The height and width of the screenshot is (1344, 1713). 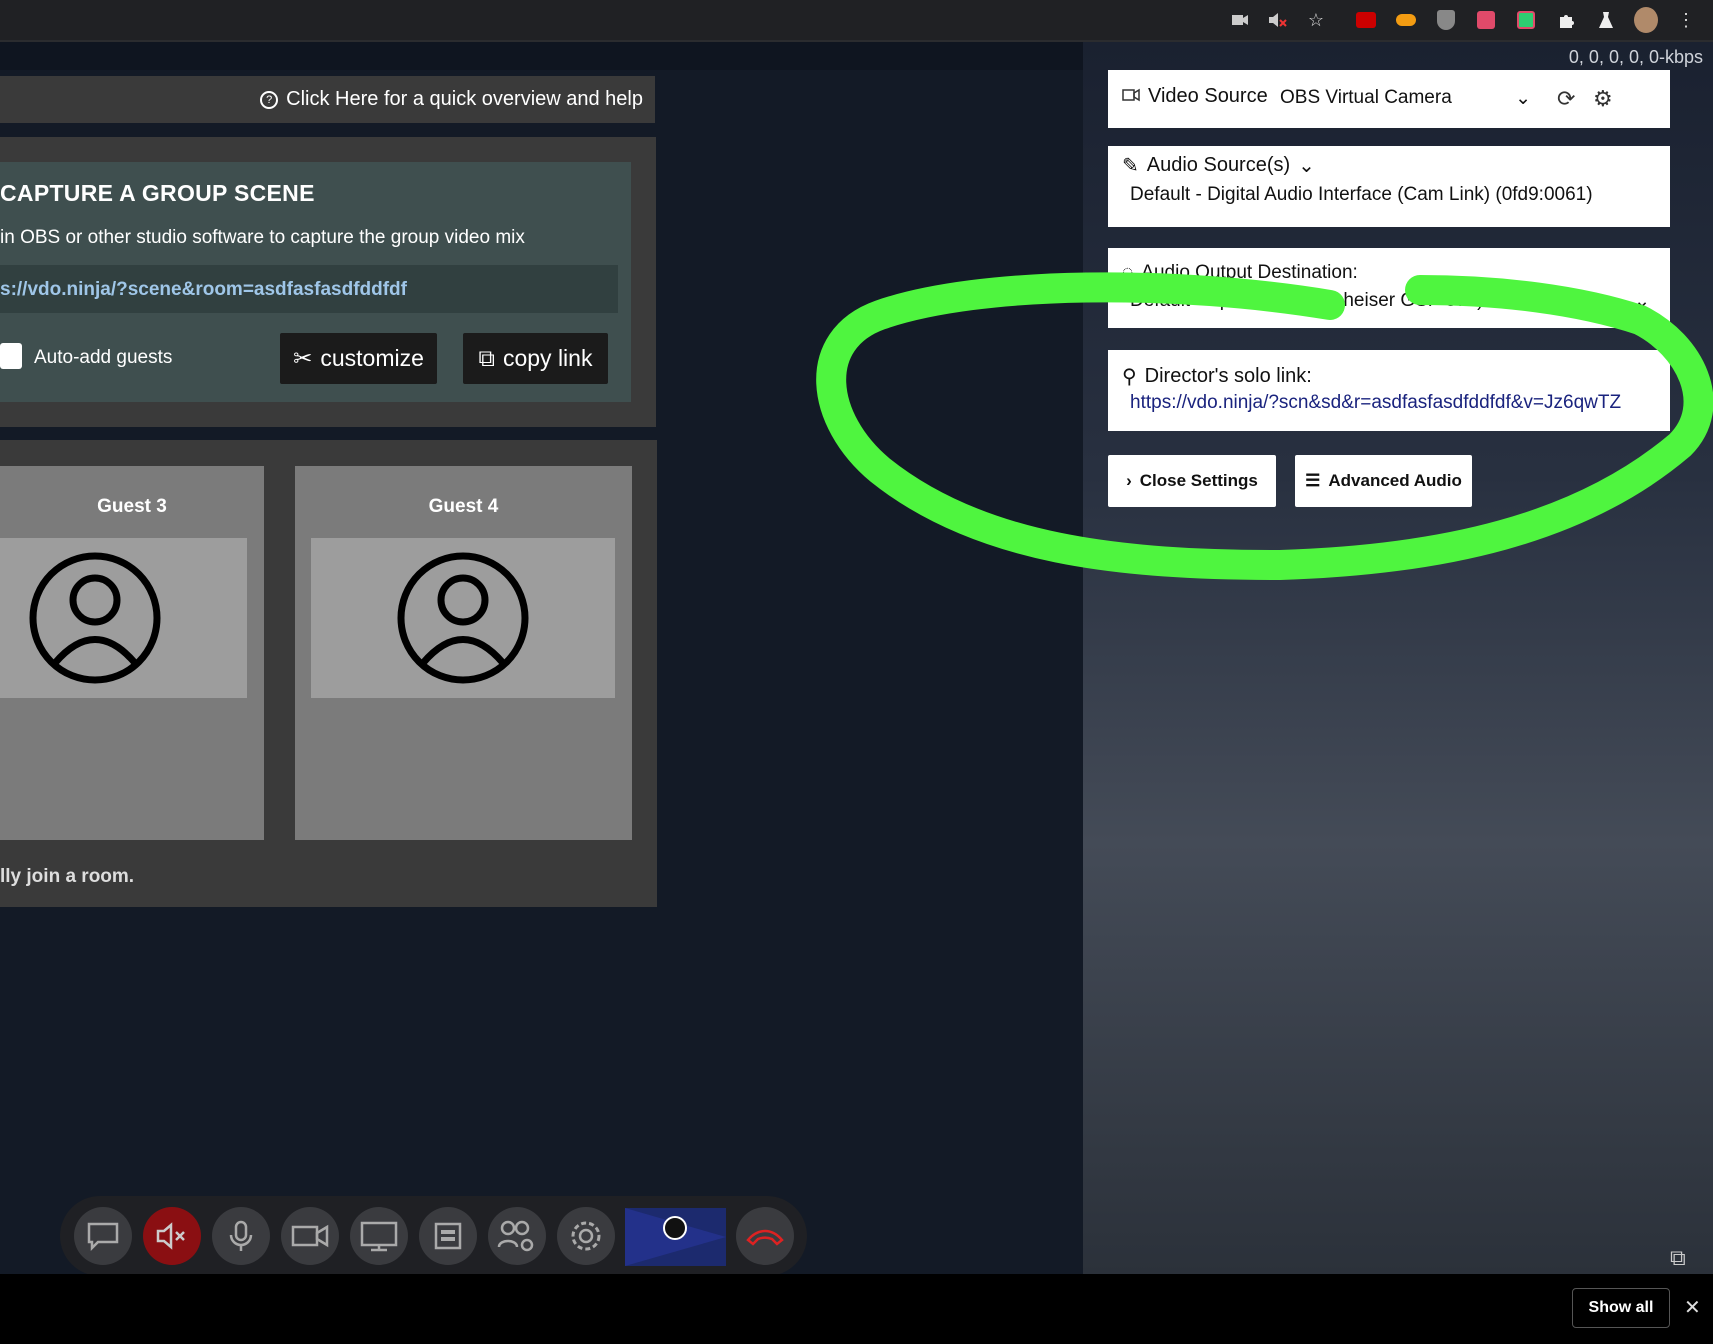 I want to click on downloads-bar, so click(x=856, y=1309).